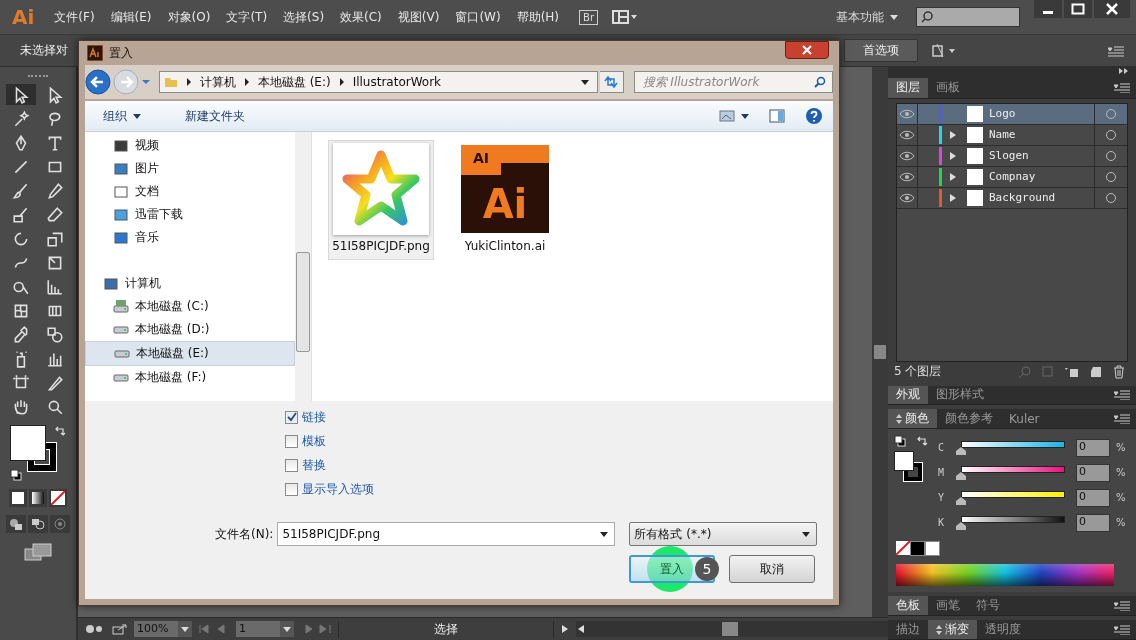 This screenshot has height=640, width=1136. I want to click on option-label: 链接, so click(314, 417).